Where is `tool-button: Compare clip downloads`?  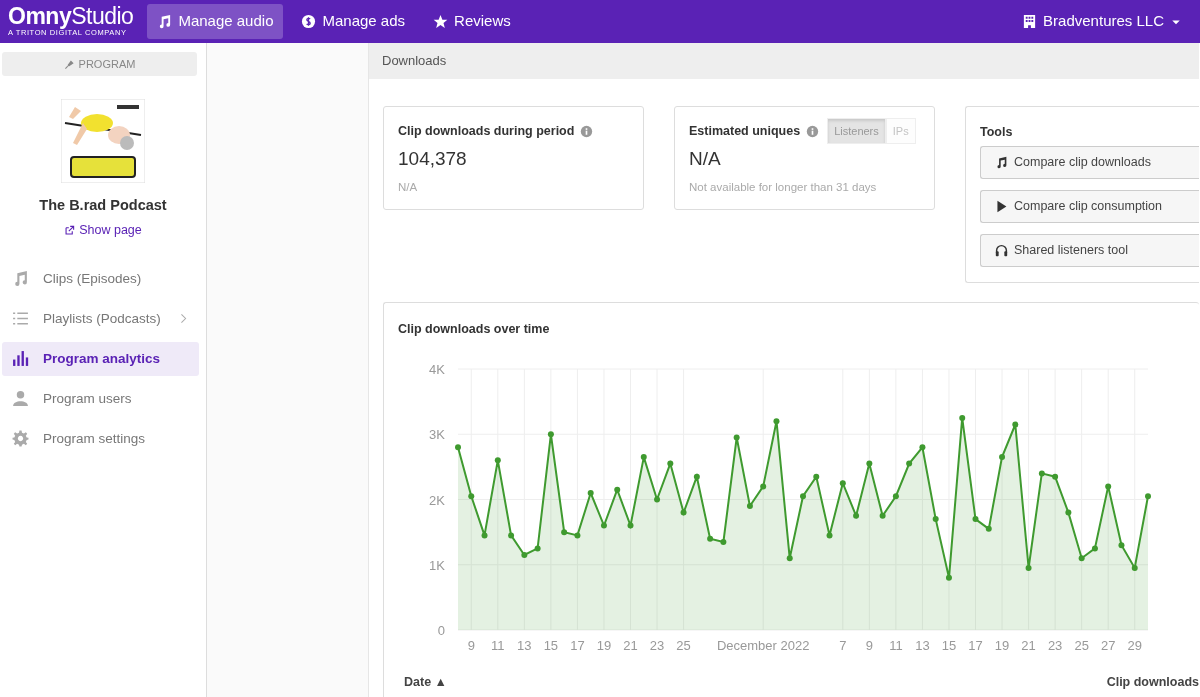 tool-button: Compare clip downloads is located at coordinates (1089, 162).